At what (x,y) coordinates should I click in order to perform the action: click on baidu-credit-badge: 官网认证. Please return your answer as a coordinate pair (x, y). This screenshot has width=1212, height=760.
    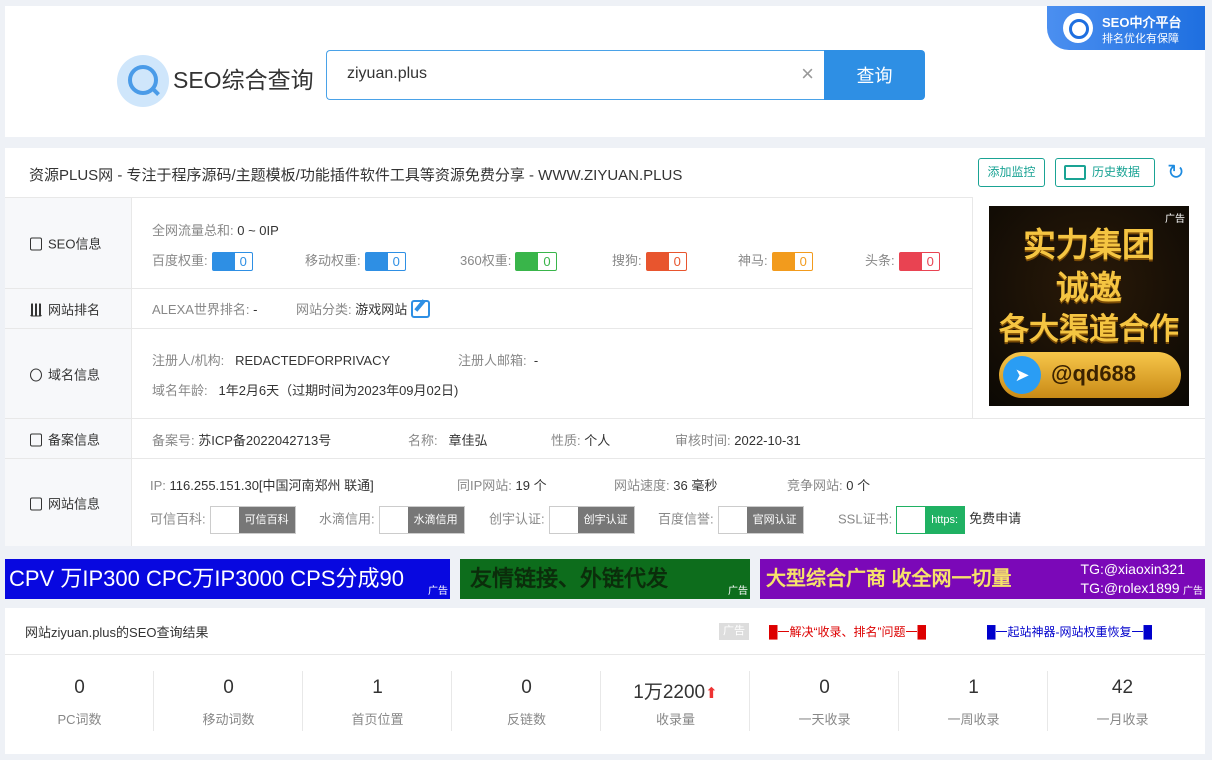
    Looking at the image, I should click on (760, 520).